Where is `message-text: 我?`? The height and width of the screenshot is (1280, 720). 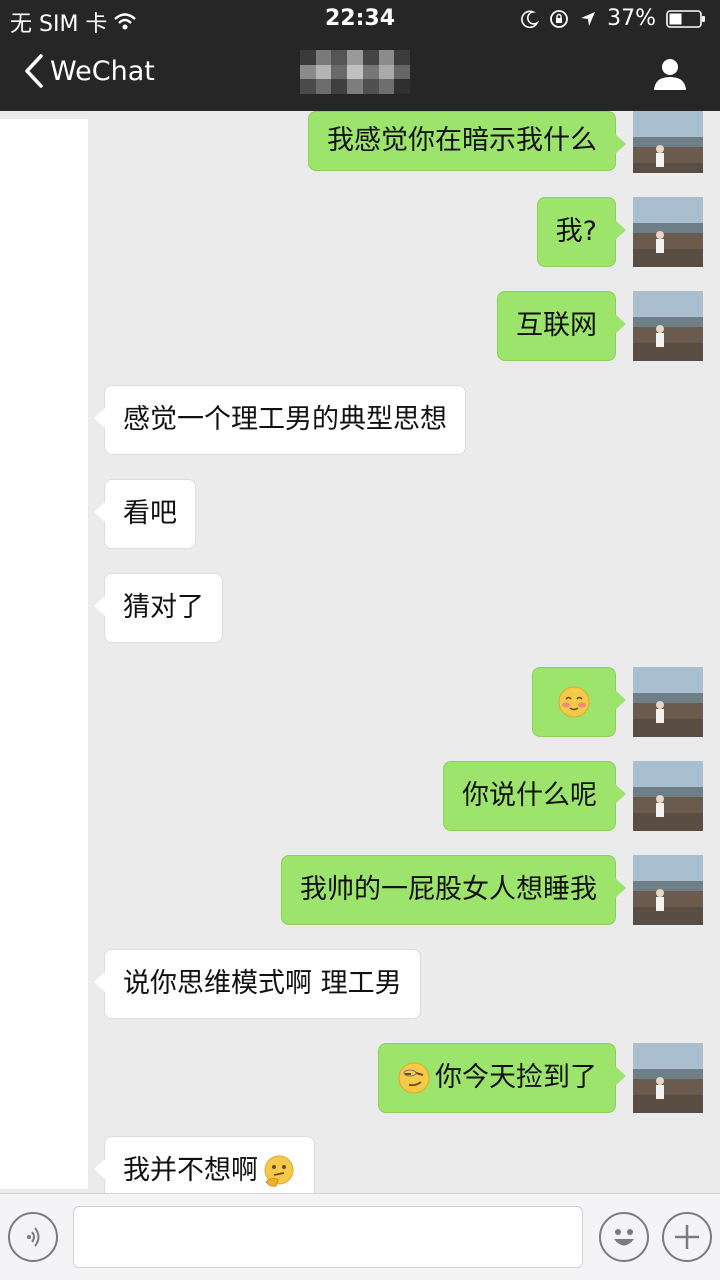 message-text: 我? is located at coordinates (576, 231).